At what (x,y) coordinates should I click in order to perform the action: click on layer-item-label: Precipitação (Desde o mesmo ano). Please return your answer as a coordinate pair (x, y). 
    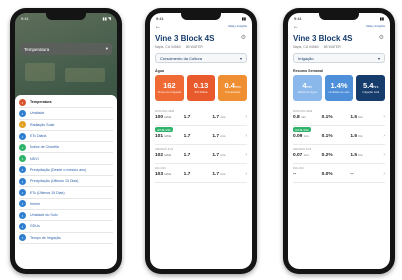
    Looking at the image, I should click on (58, 169).